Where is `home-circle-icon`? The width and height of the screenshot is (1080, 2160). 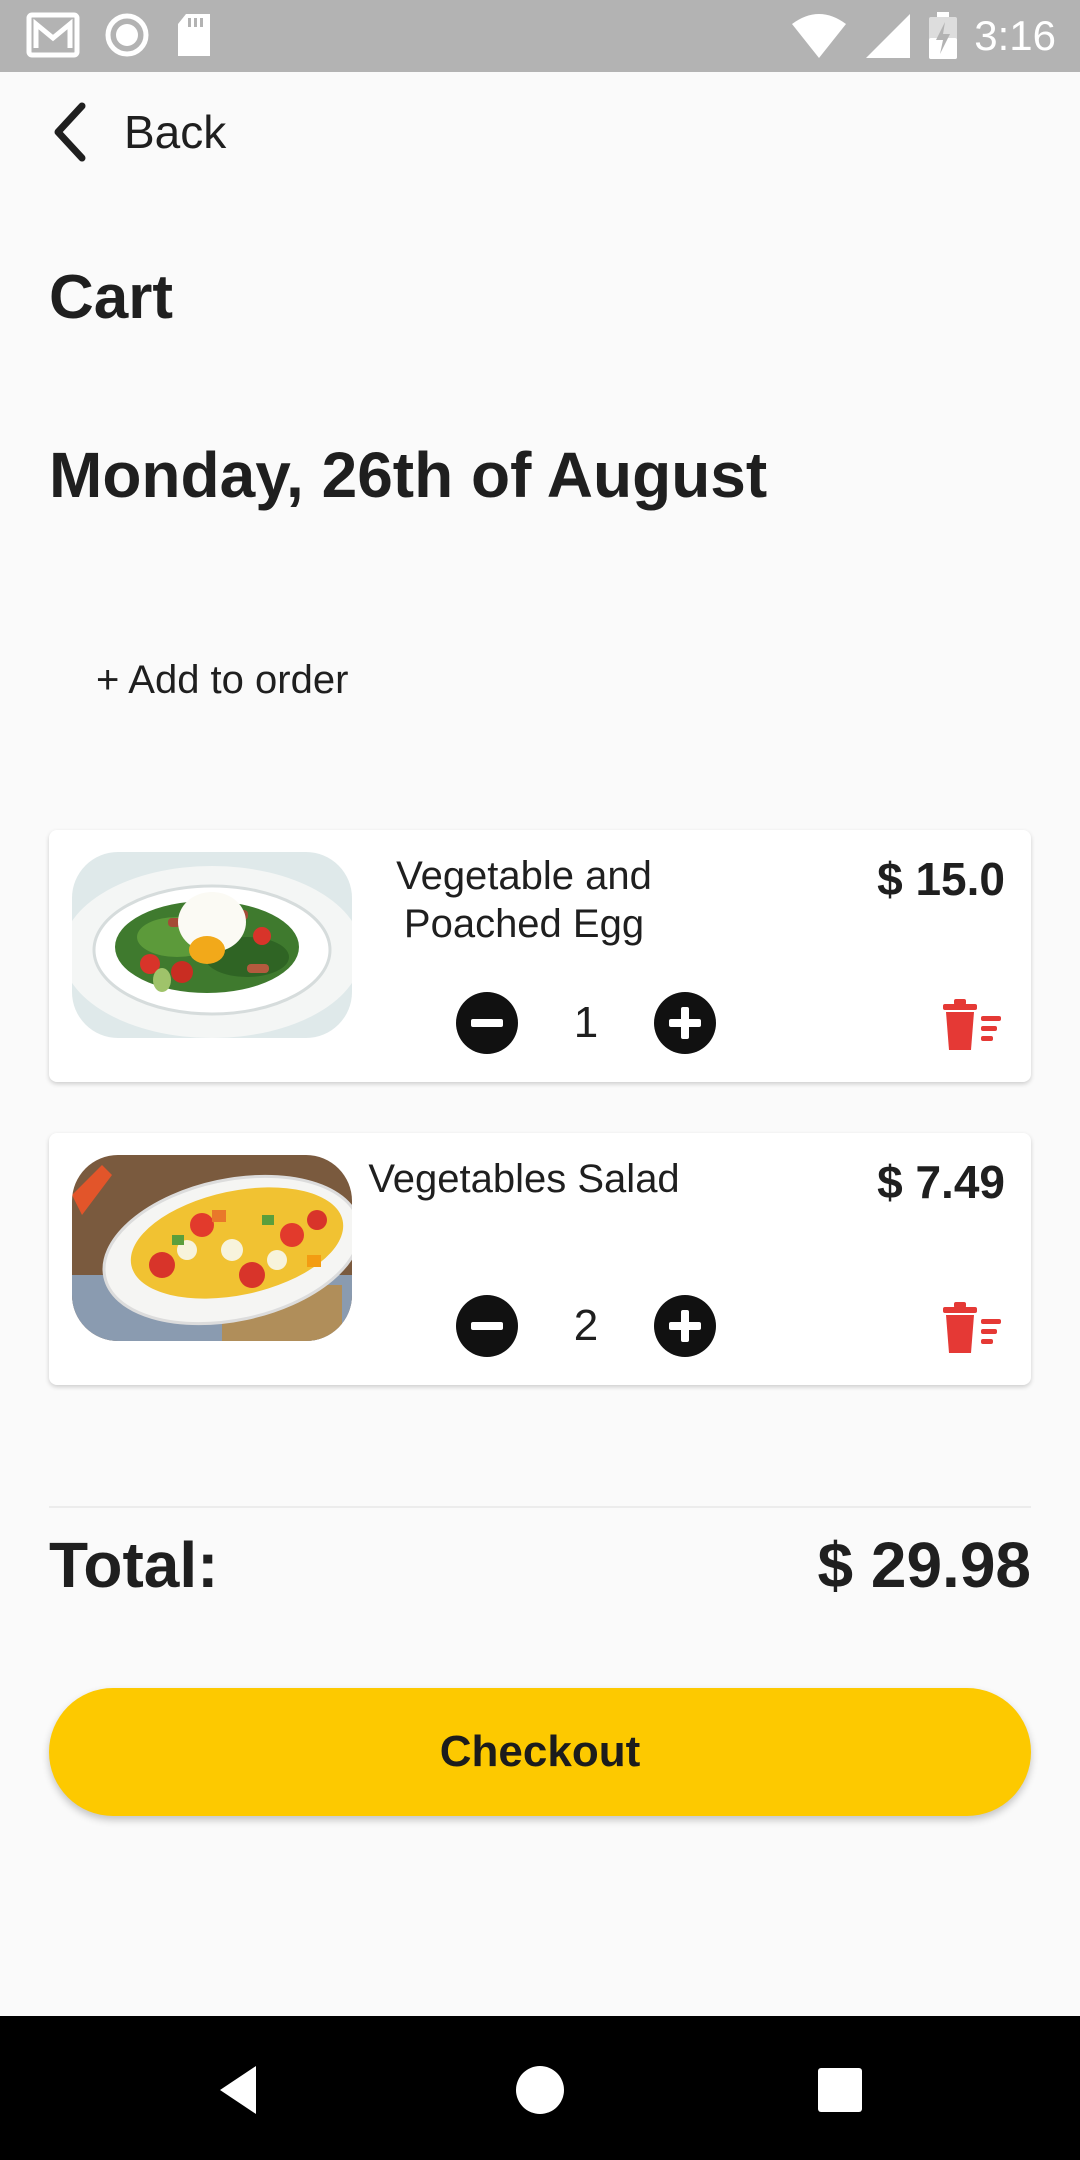
home-circle-icon is located at coordinates (540, 2090).